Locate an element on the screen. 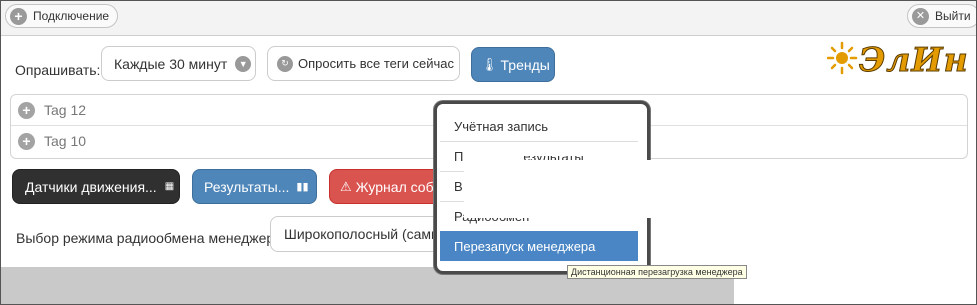  poll-interval-value: Каждые 30 минут is located at coordinates (171, 63).